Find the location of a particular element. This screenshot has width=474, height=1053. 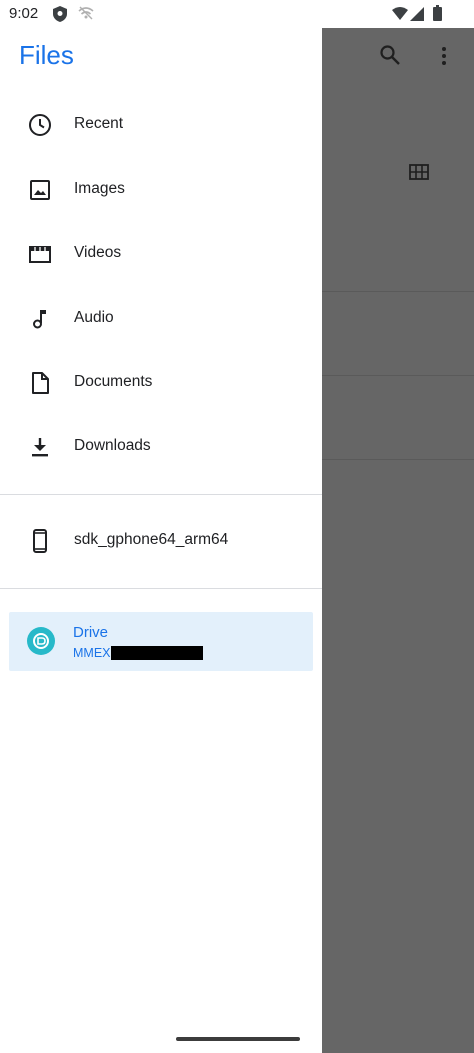

video-icon is located at coordinates (40, 254).